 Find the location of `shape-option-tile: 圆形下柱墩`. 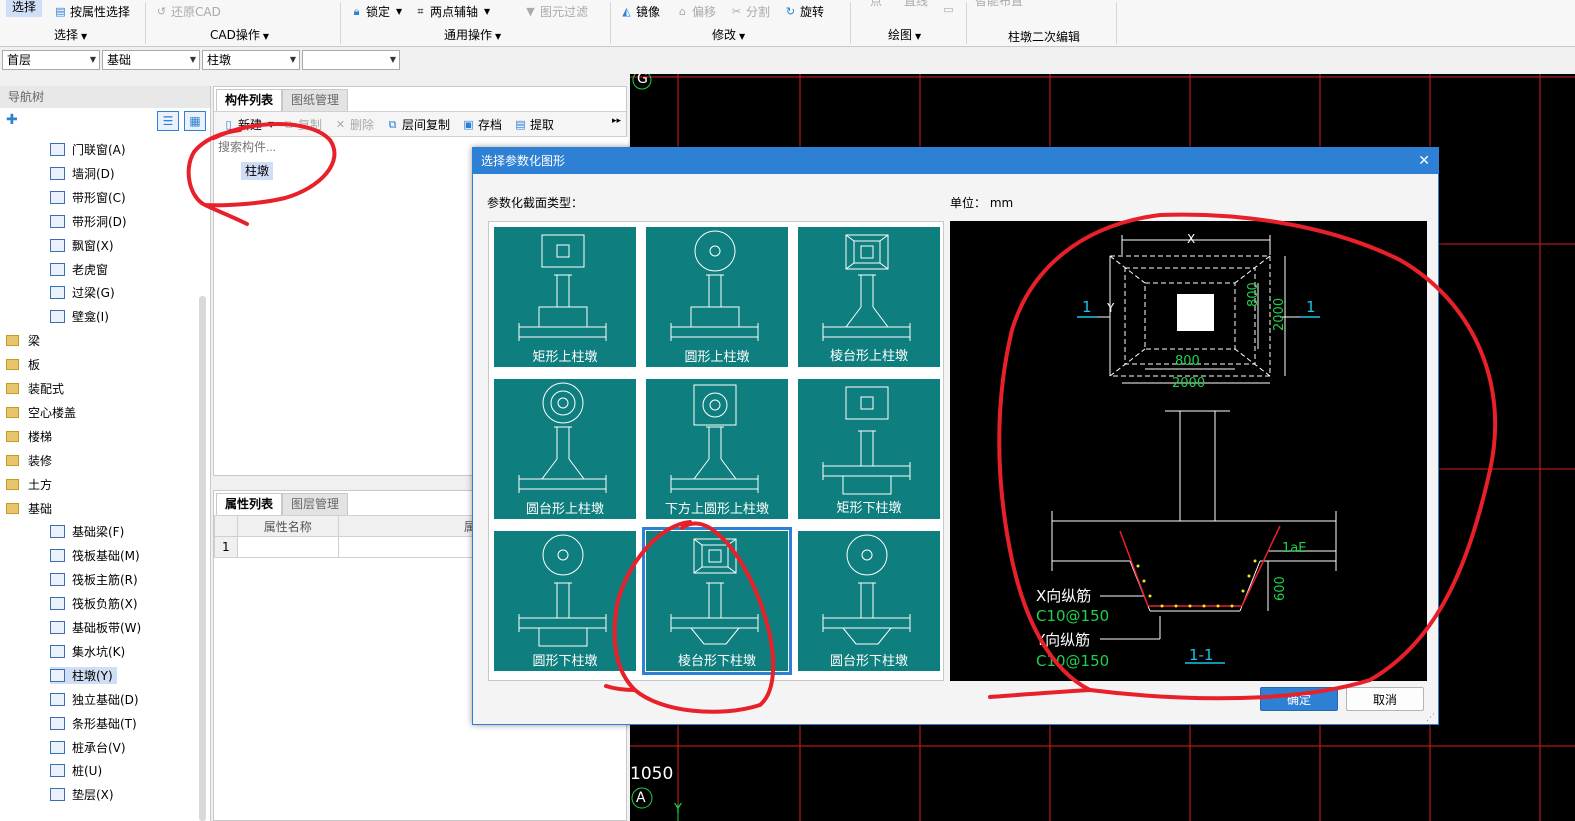

shape-option-tile: 圆形下柱墩 is located at coordinates (565, 601).